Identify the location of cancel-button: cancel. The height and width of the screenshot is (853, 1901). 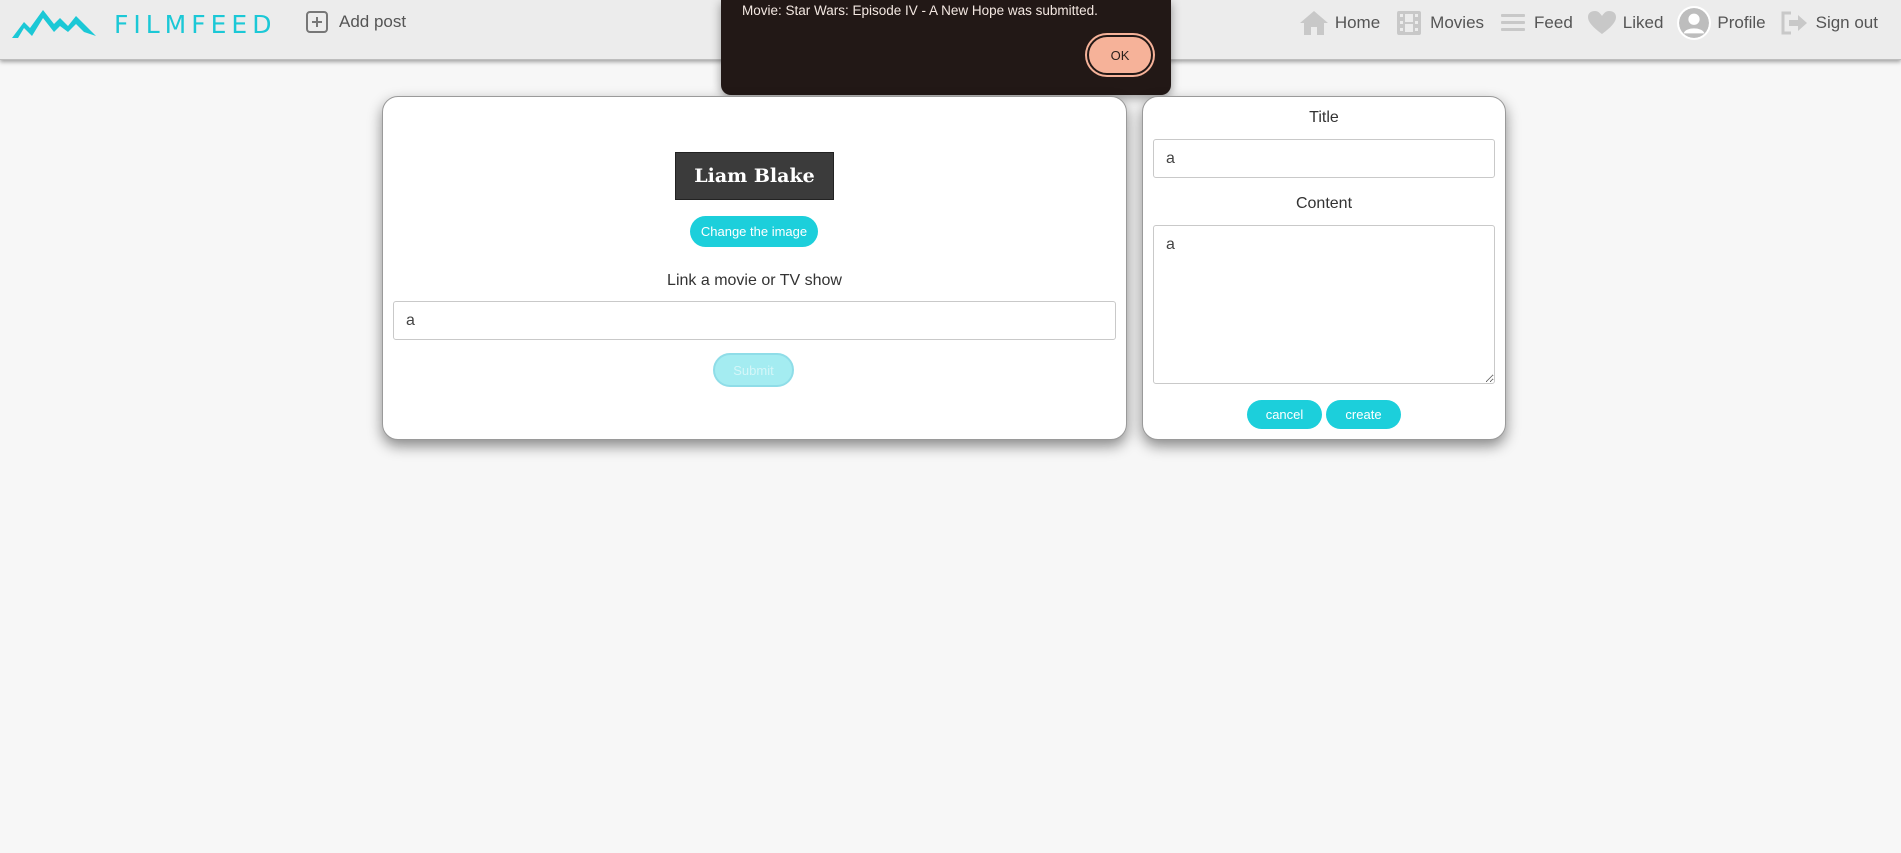
(1284, 414).